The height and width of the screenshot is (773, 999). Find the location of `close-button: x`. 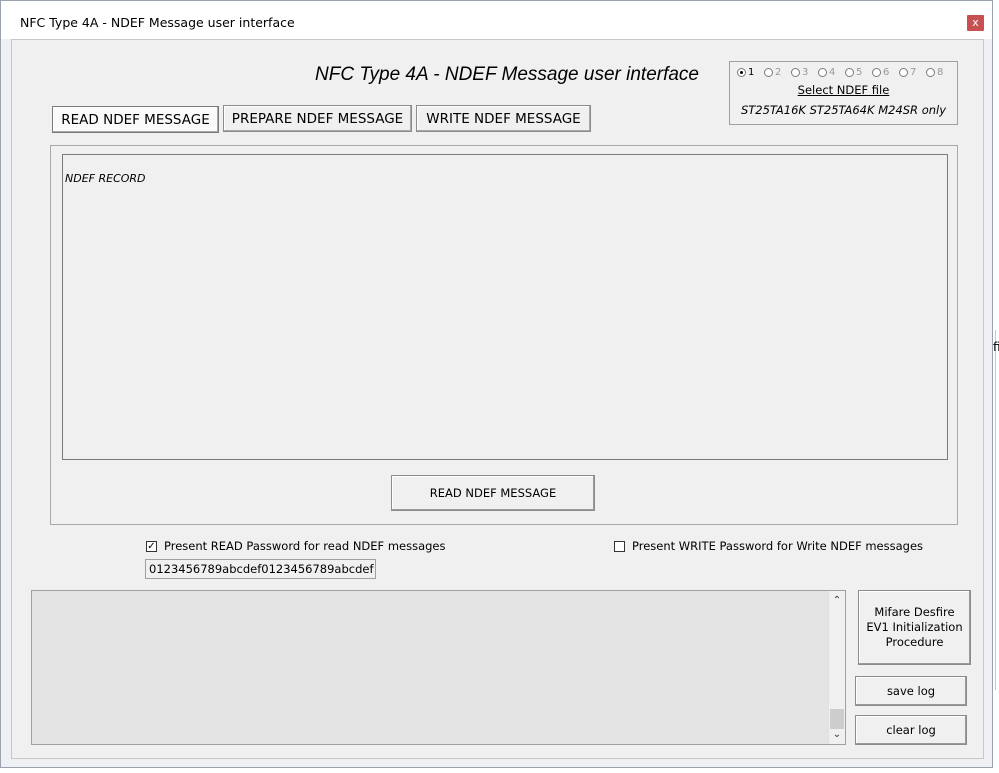

close-button: x is located at coordinates (975, 23).